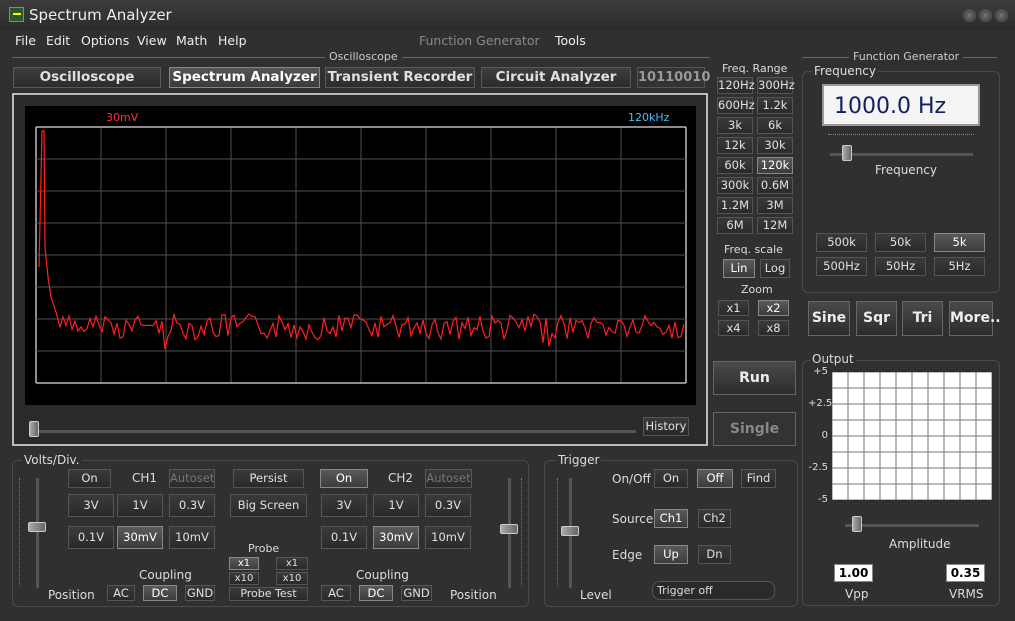  Describe the element at coordinates (376, 593) in the screenshot. I see `ch2-dc-button: DC` at that location.